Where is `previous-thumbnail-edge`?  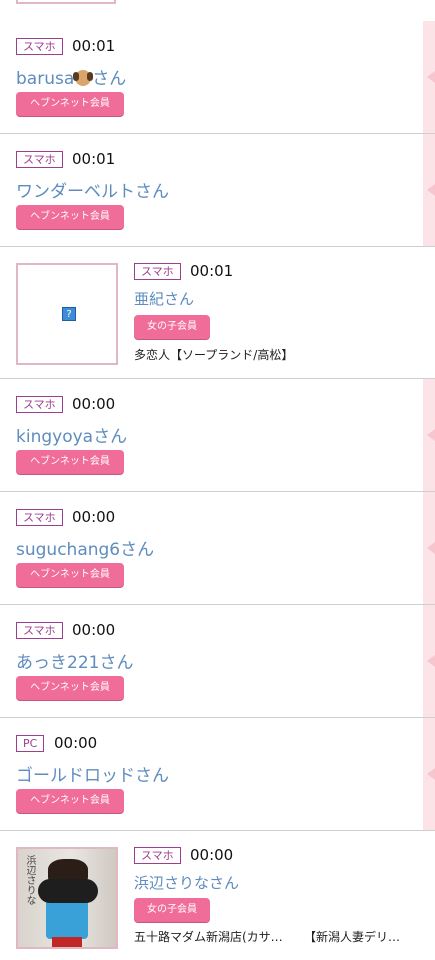 previous-thumbnail-edge is located at coordinates (66, 2).